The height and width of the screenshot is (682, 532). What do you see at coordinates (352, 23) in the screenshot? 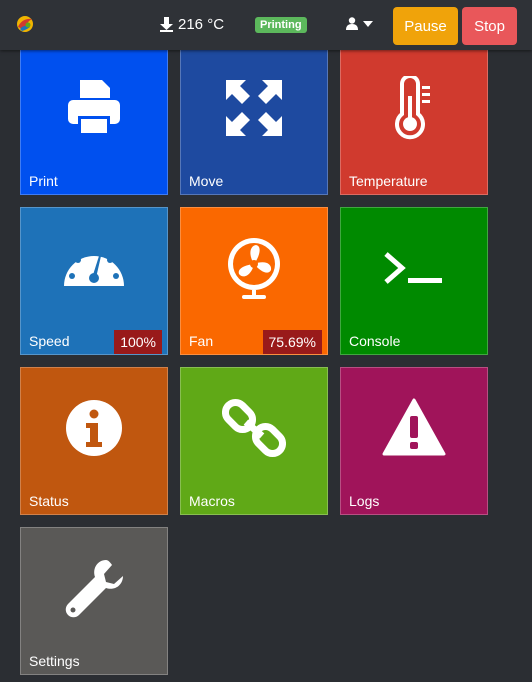
I see `user-icon` at bounding box center [352, 23].